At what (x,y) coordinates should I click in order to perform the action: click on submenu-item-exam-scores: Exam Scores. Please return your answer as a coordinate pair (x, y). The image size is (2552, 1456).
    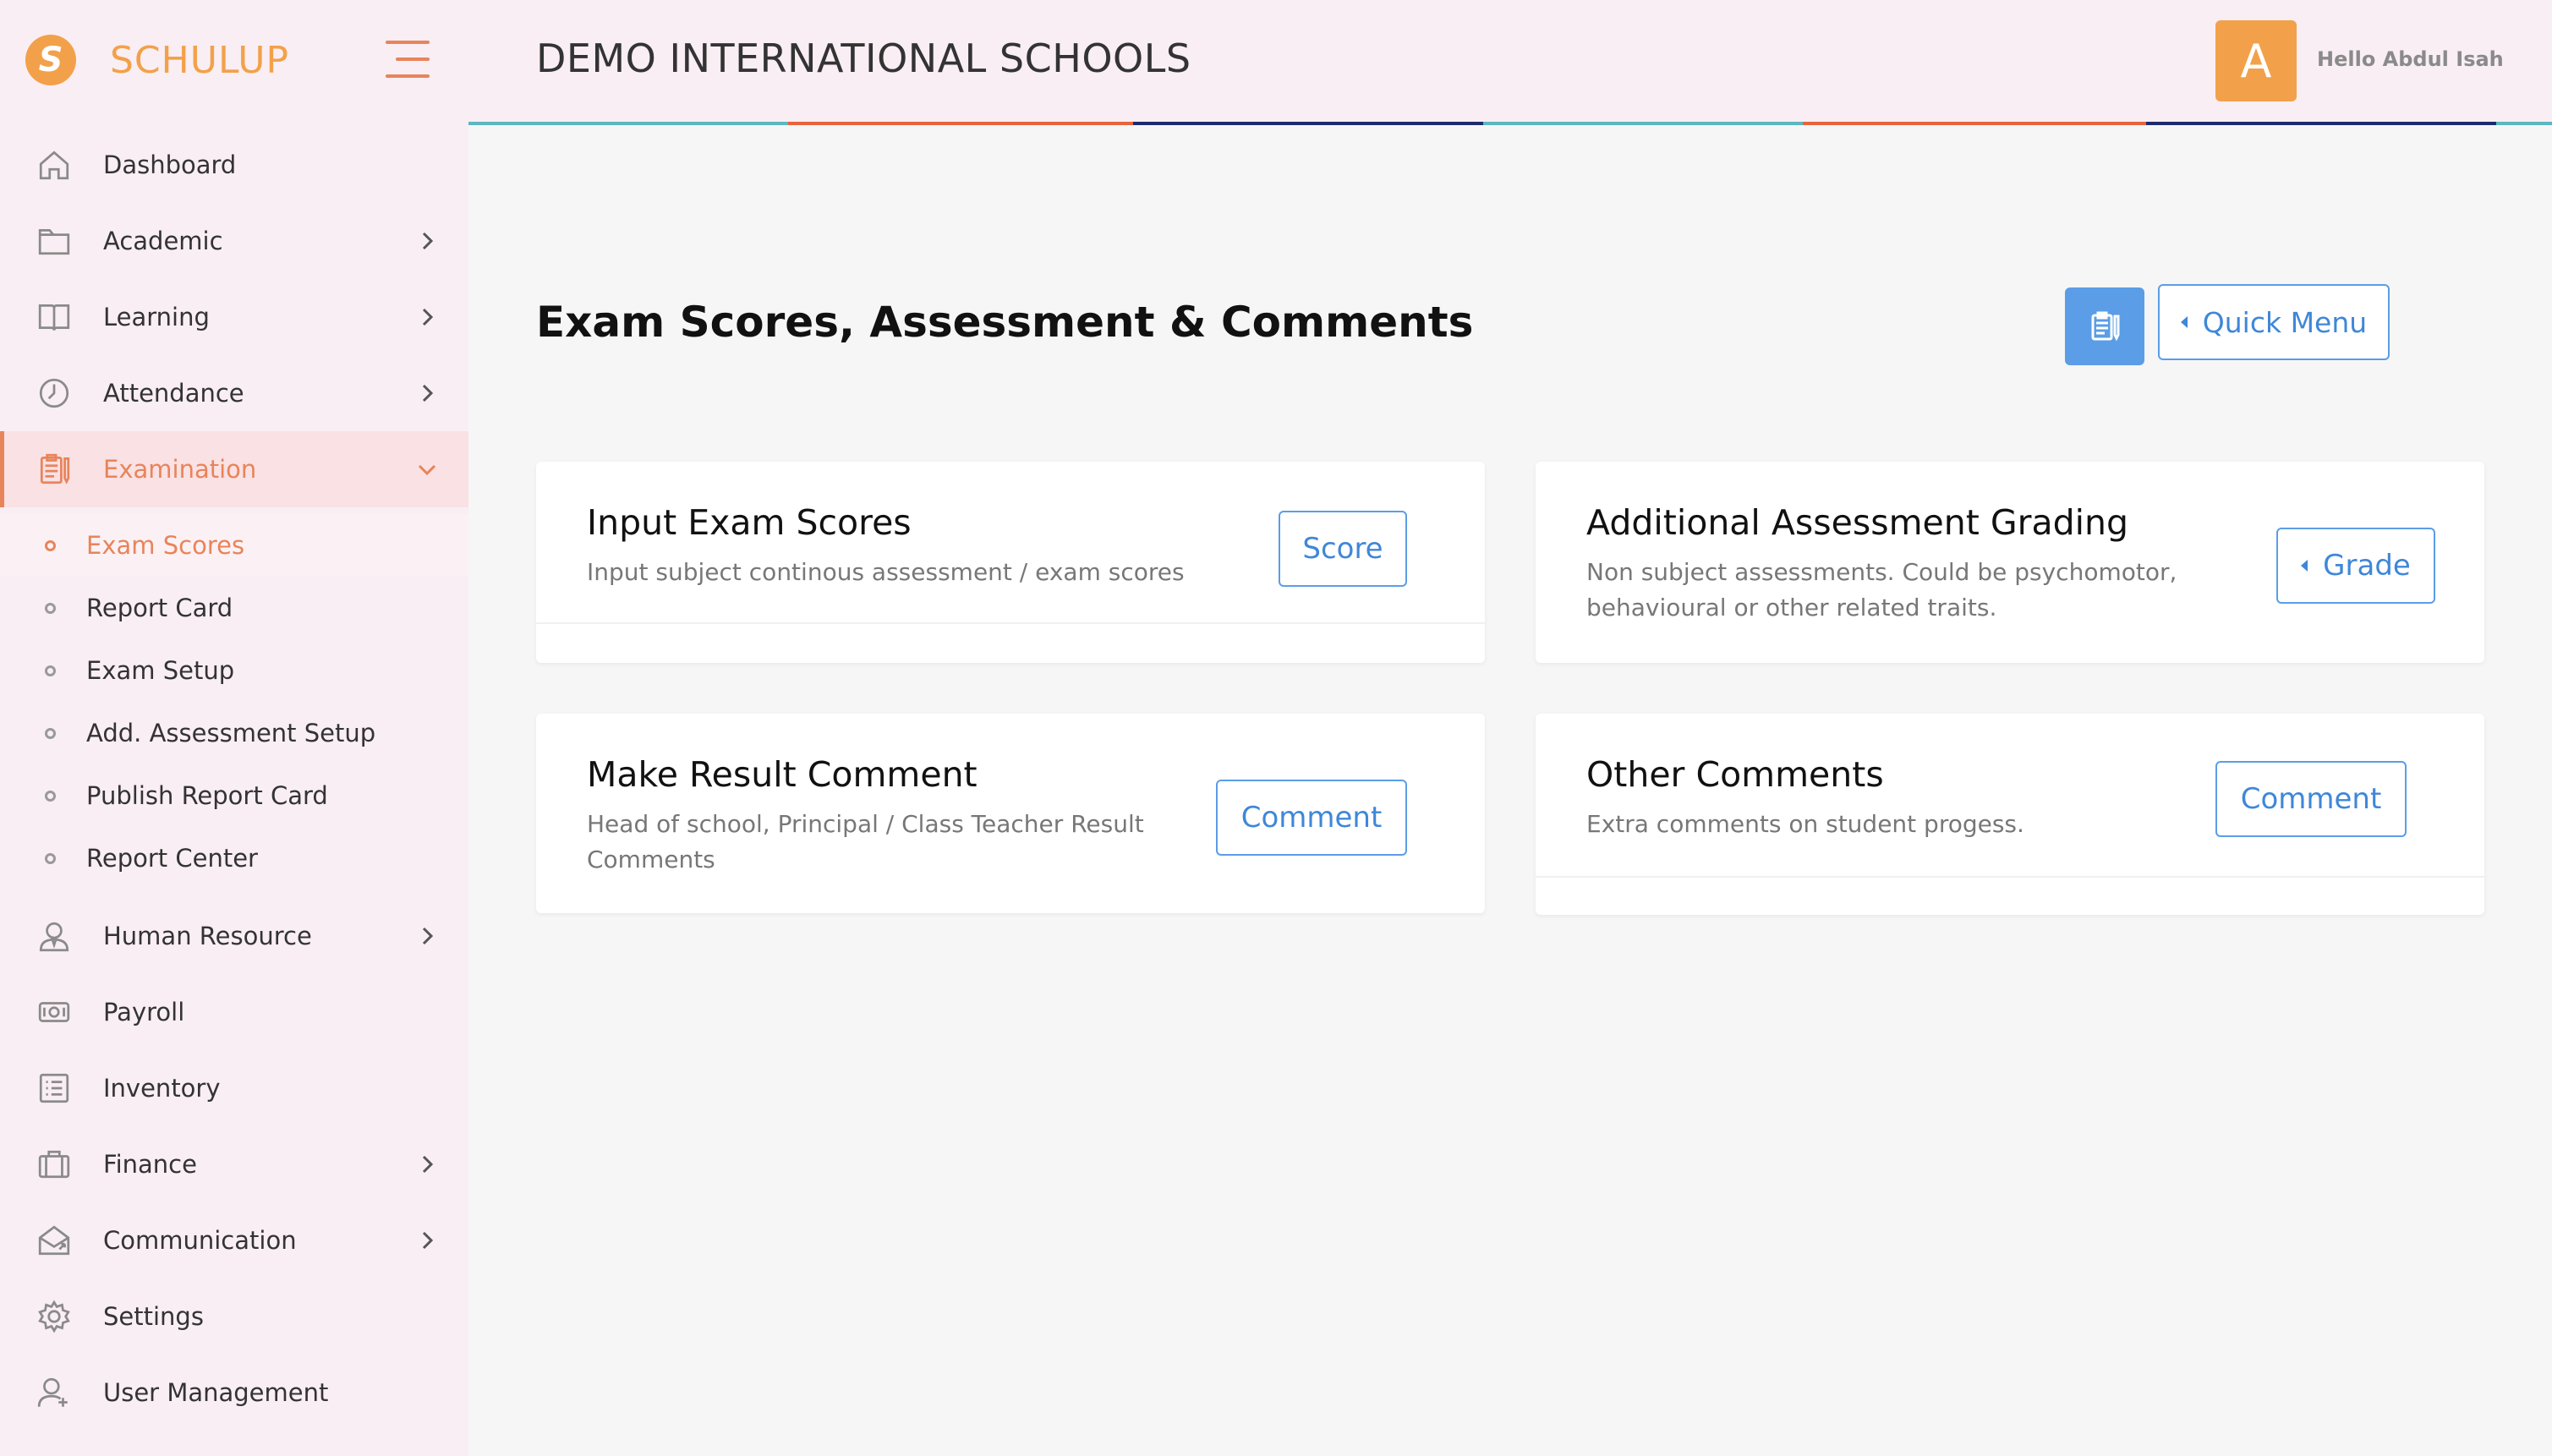
    Looking at the image, I should click on (234, 545).